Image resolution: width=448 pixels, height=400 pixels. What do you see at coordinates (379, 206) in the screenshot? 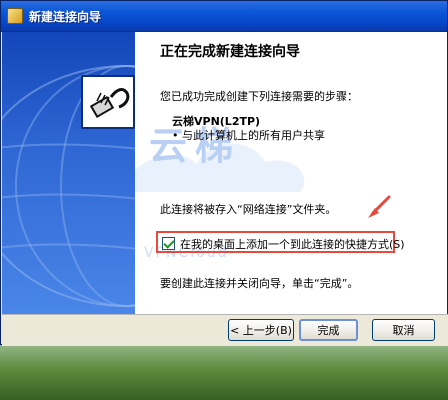
I see `red-arrow-icon` at bounding box center [379, 206].